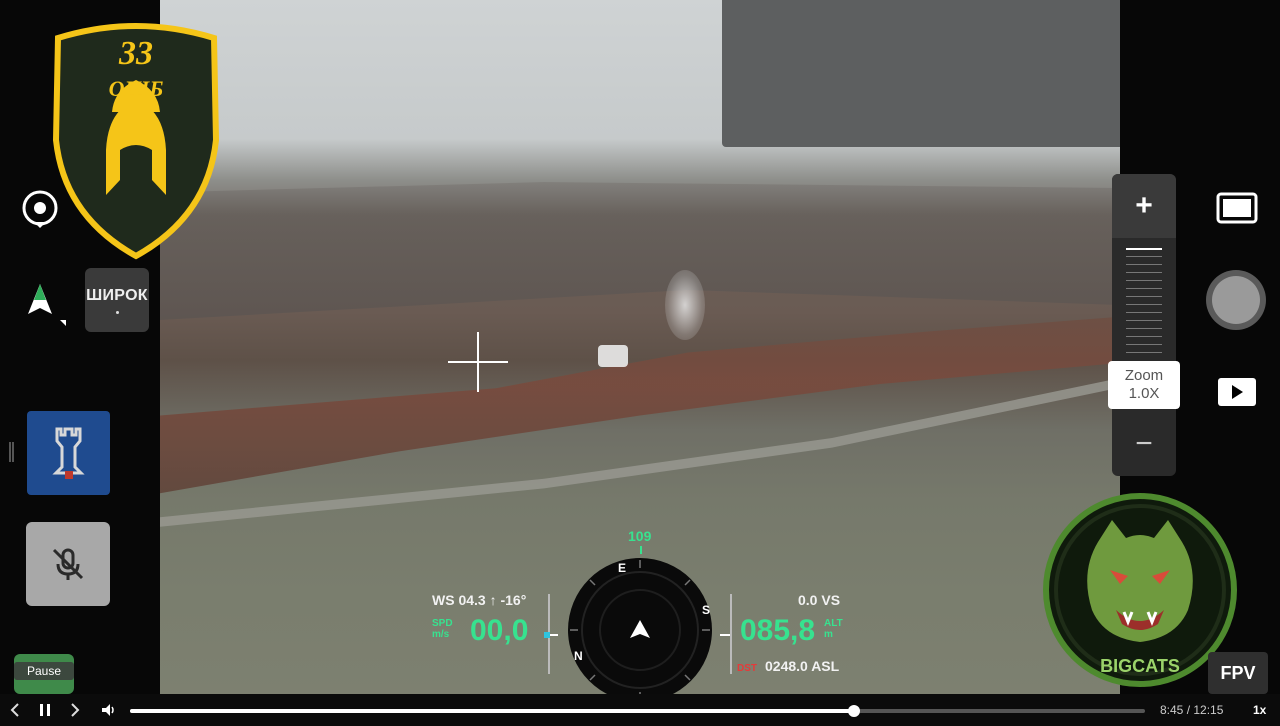 The image size is (1280, 726). I want to click on compass-radar: E S N, so click(640, 630).